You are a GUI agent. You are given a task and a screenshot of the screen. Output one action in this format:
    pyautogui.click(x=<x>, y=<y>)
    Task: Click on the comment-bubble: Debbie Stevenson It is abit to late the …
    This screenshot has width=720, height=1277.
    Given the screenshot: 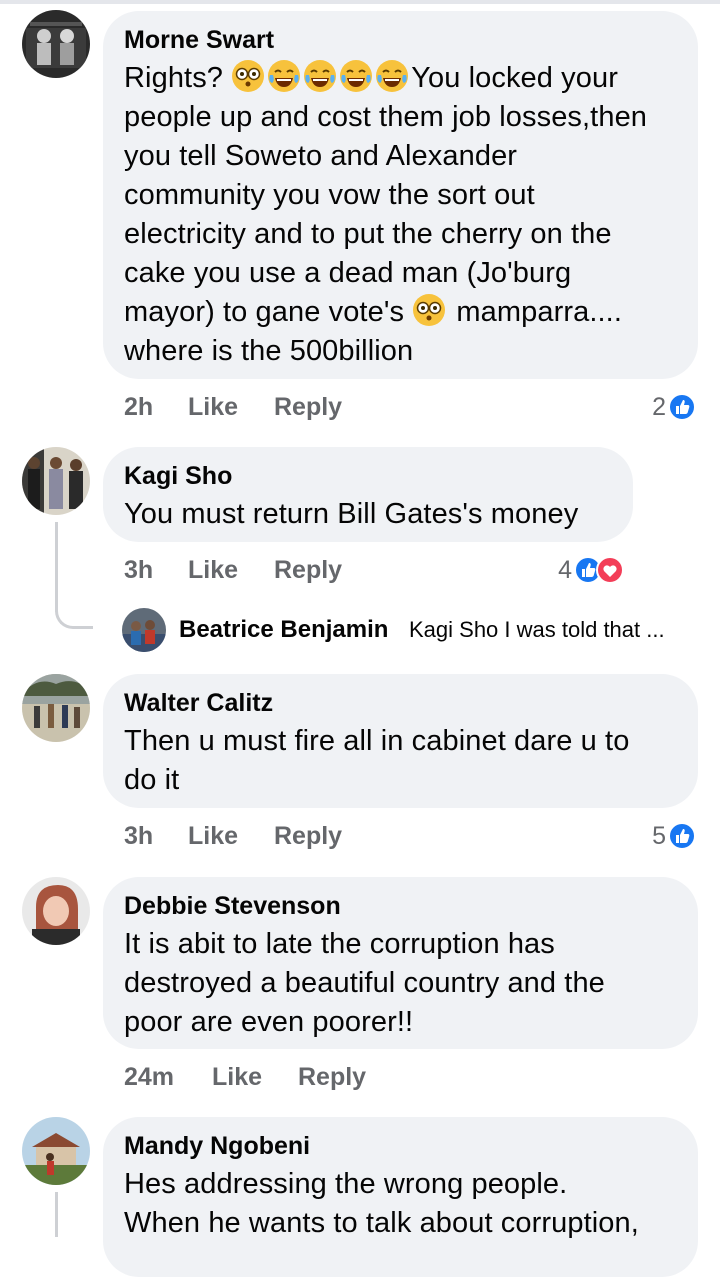 What is the action you would take?
    pyautogui.click(x=400, y=963)
    